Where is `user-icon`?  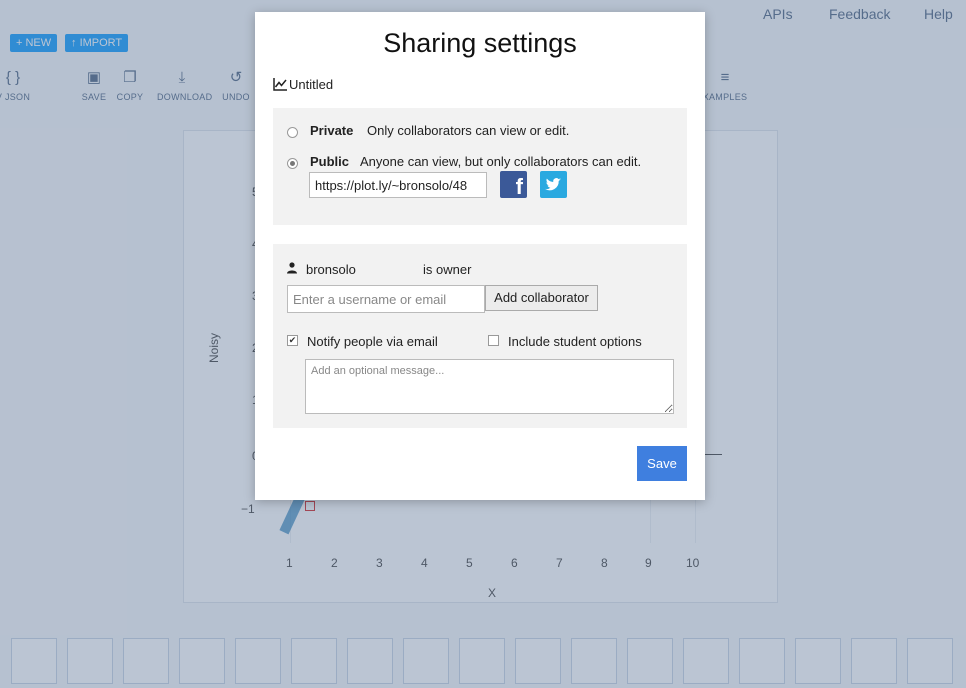 user-icon is located at coordinates (292, 268).